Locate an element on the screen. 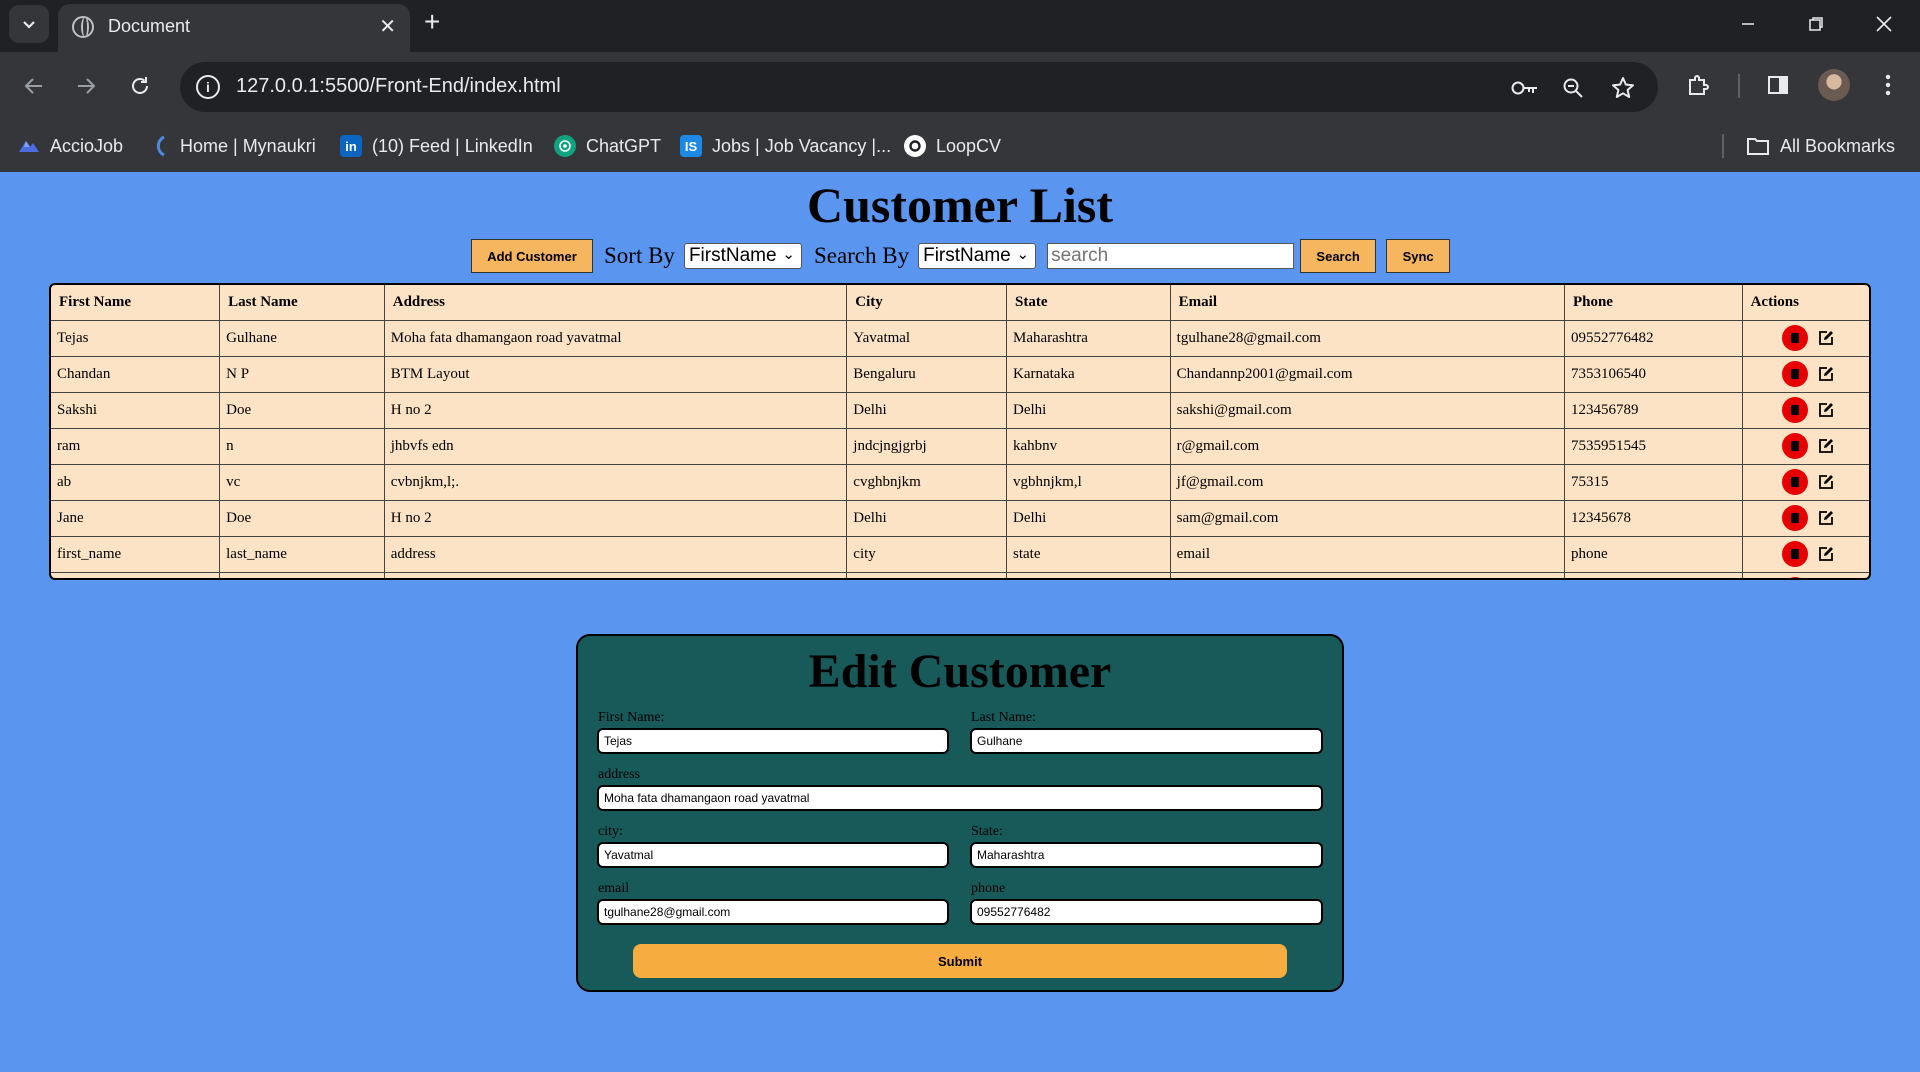 Image resolution: width=1920 pixels, height=1072 pixels. all-bookmarks-button: All Bookmarks is located at coordinates (1820, 146).